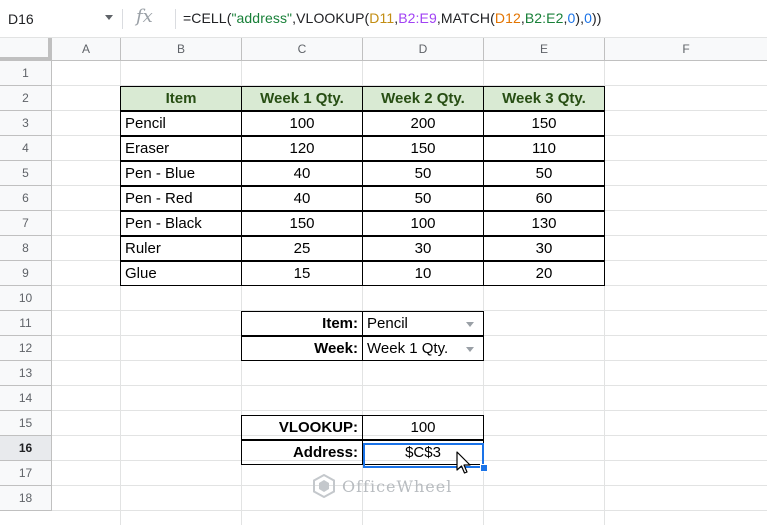 The image size is (767, 525). I want to click on row-header-15: 15, so click(26, 423).